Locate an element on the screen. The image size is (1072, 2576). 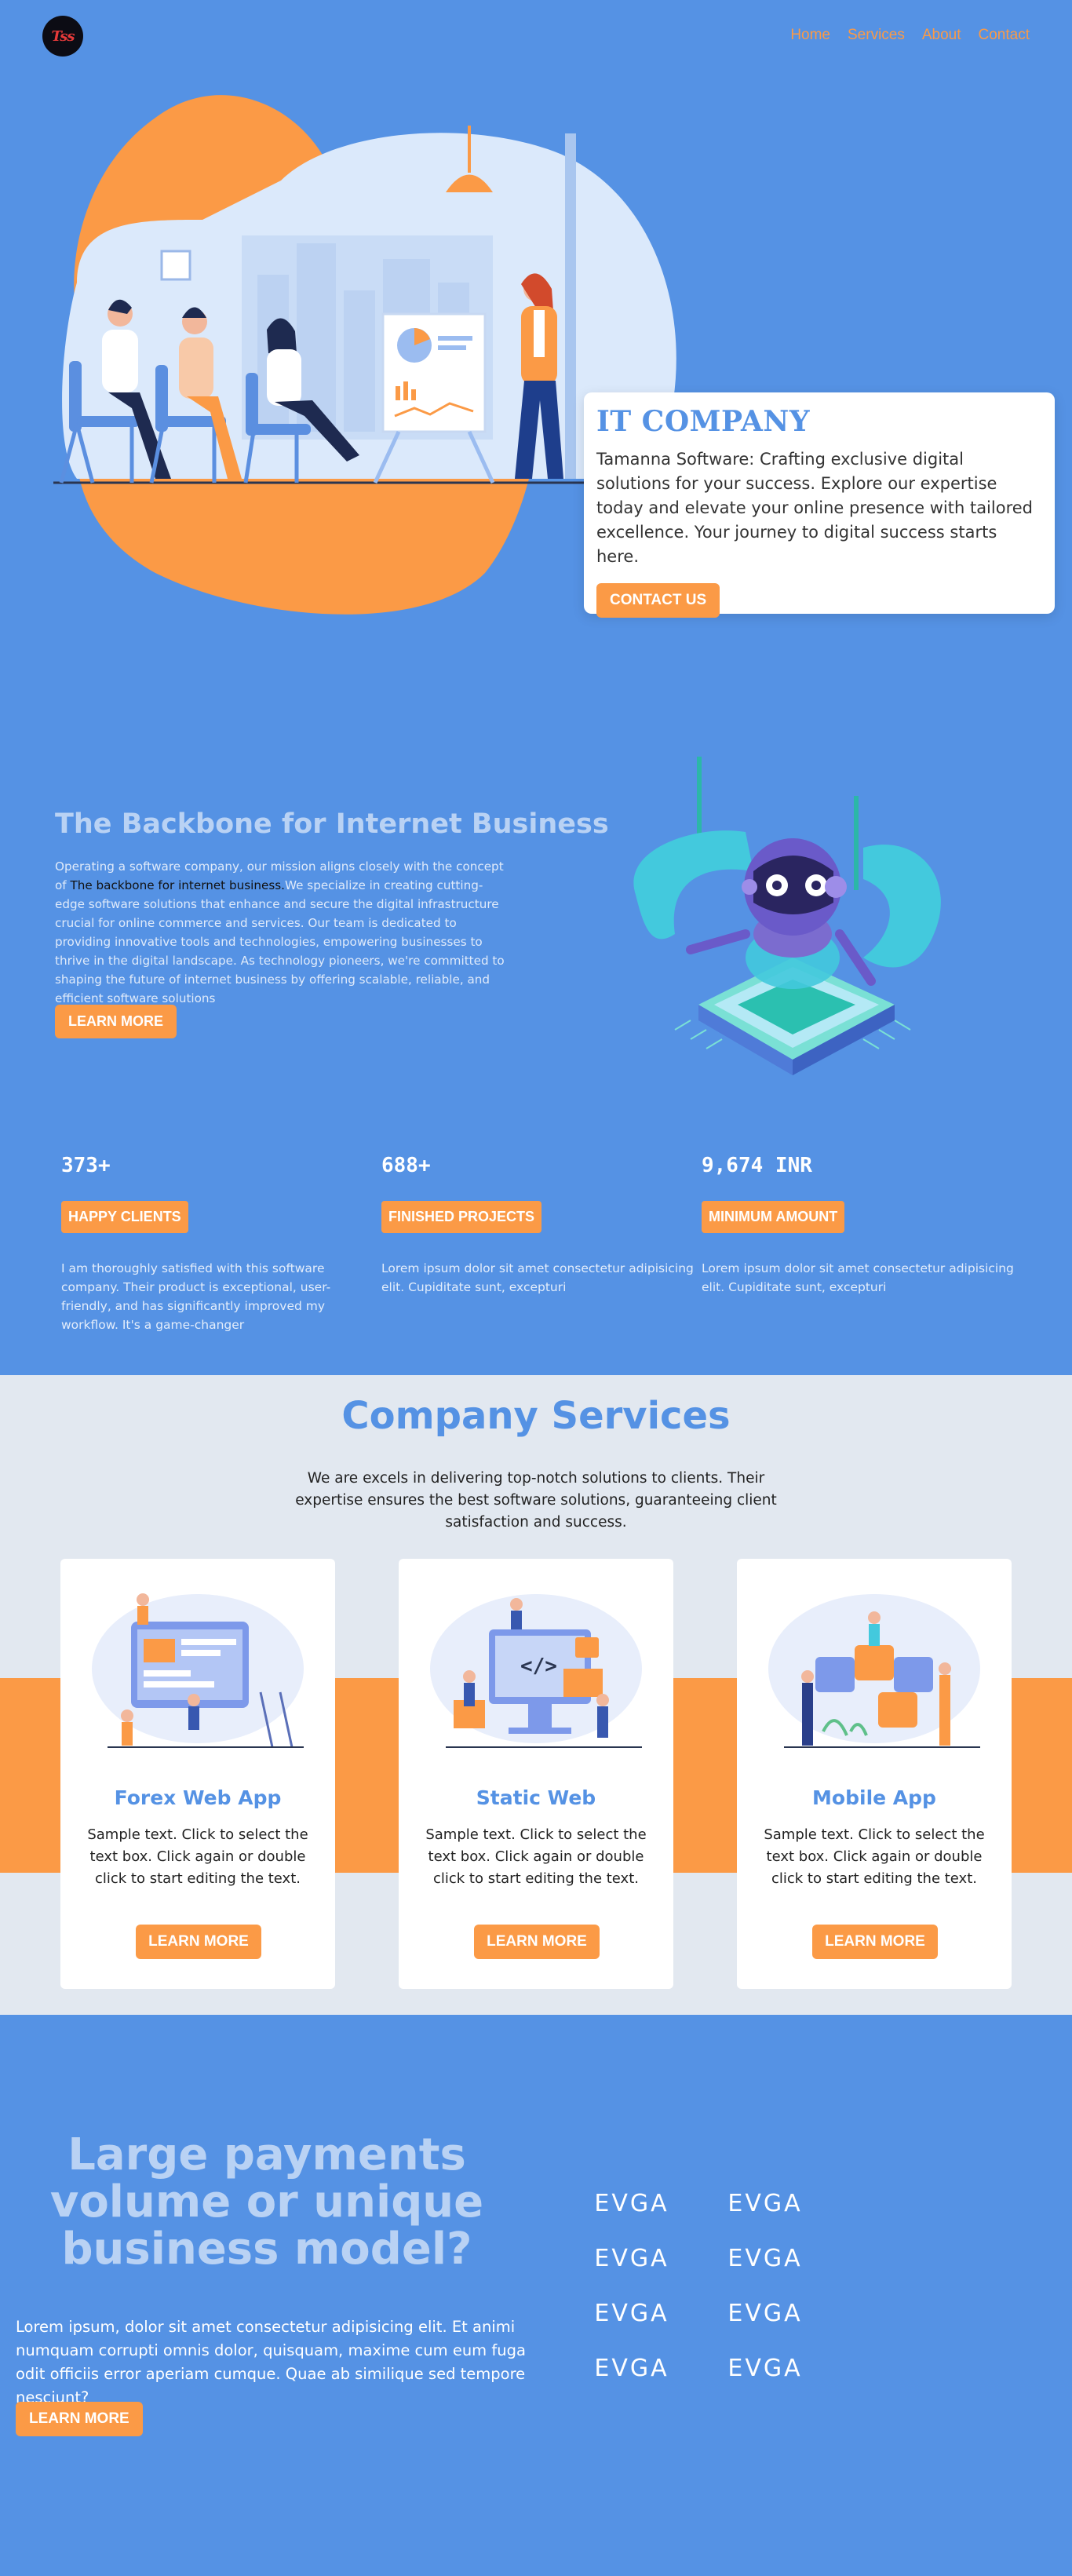
nav-links: Home Services About Contact is located at coordinates (910, 35).